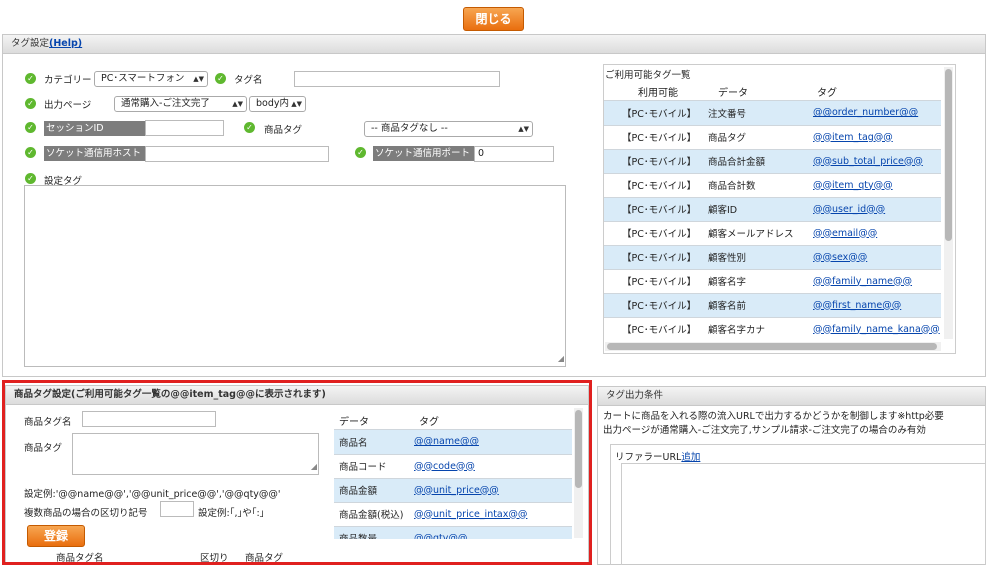 The height and width of the screenshot is (565, 990). What do you see at coordinates (760, 281) in the screenshot?
I see `tag-row-data: 顧客名字` at bounding box center [760, 281].